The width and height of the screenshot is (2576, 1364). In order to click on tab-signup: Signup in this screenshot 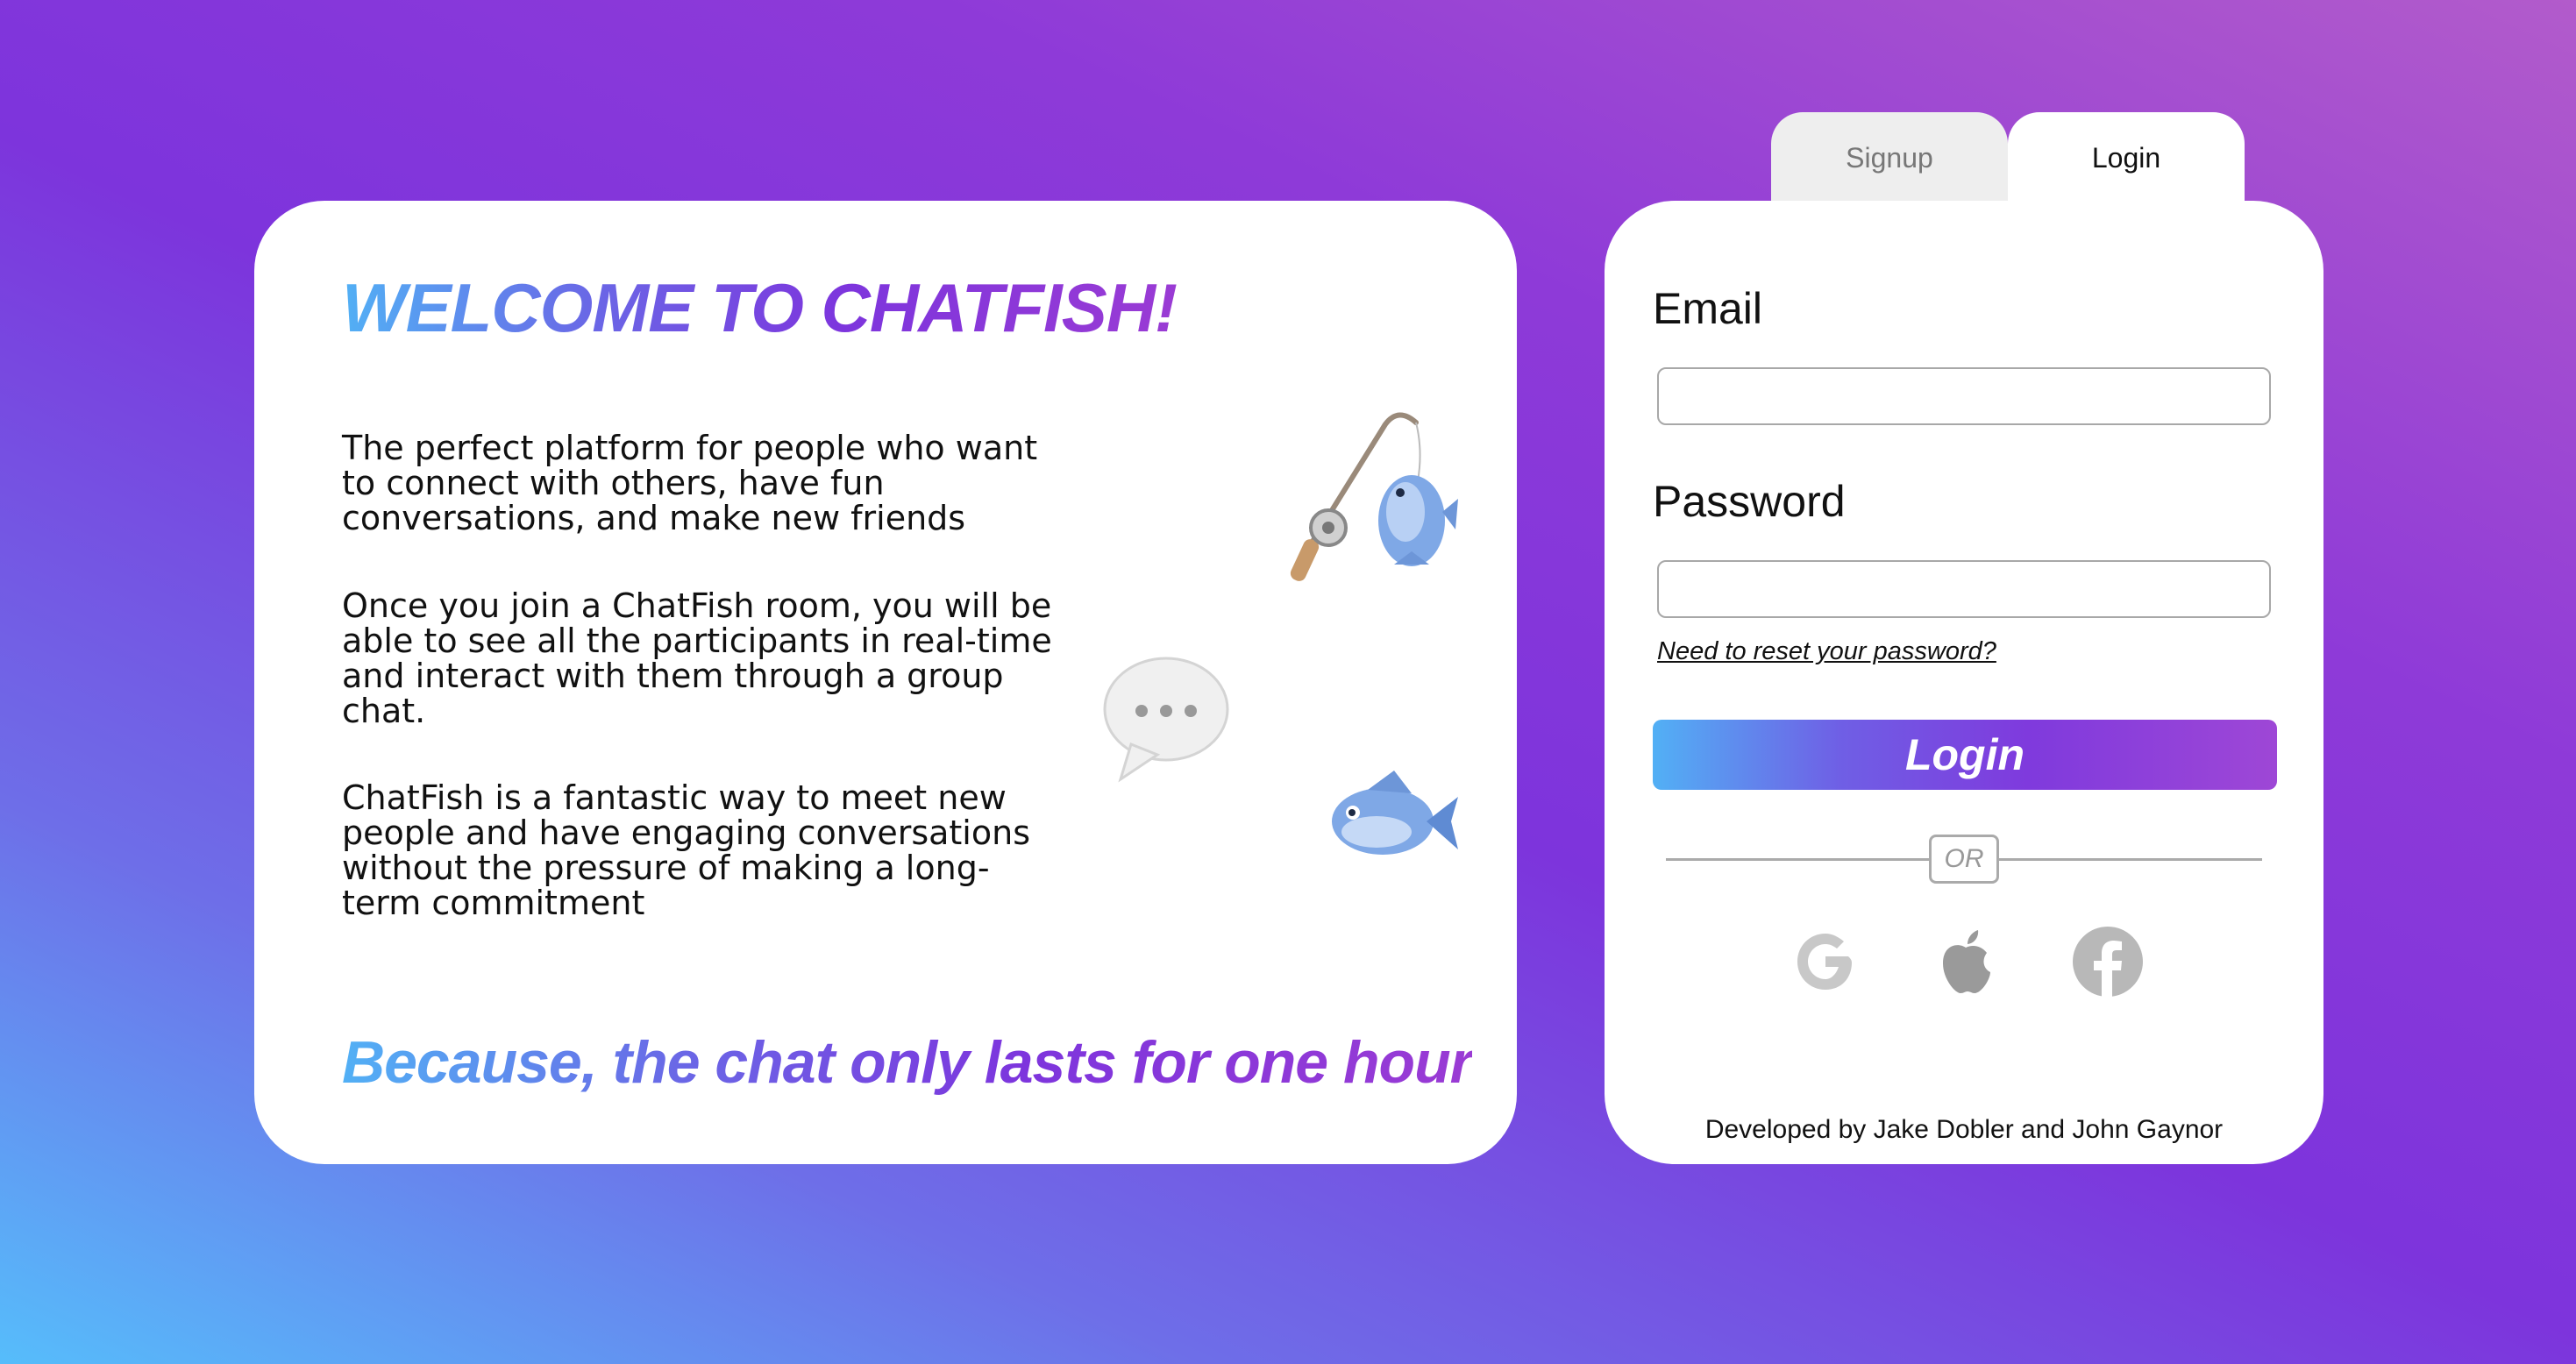, I will do `click(1889, 161)`.